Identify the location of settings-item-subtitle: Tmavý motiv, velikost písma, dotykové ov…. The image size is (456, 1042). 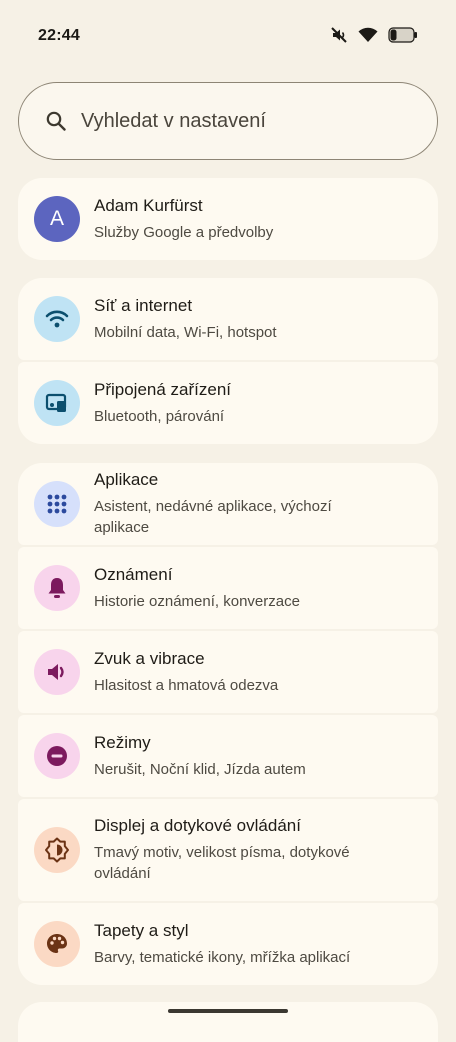
(222, 863).